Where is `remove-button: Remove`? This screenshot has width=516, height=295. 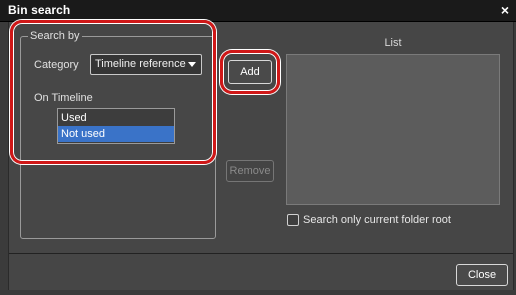 remove-button: Remove is located at coordinates (250, 171).